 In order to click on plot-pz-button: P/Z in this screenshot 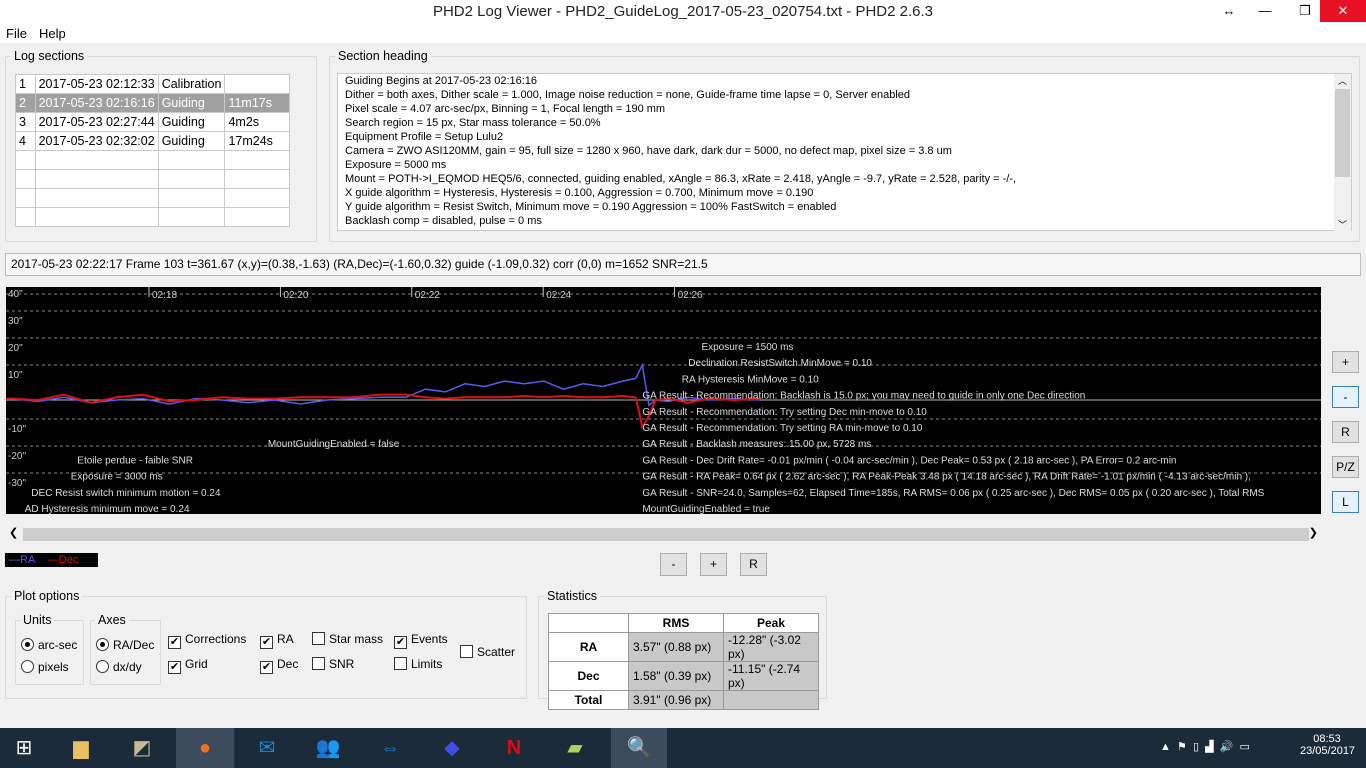, I will do `click(1345, 467)`.